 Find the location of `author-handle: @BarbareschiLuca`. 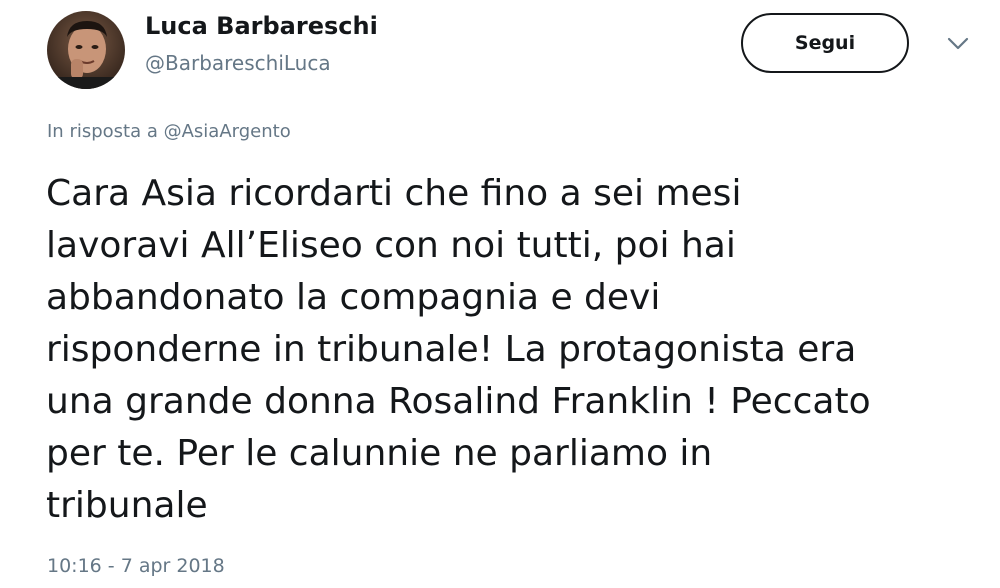

author-handle: @BarbareschiLuca is located at coordinates (238, 63).